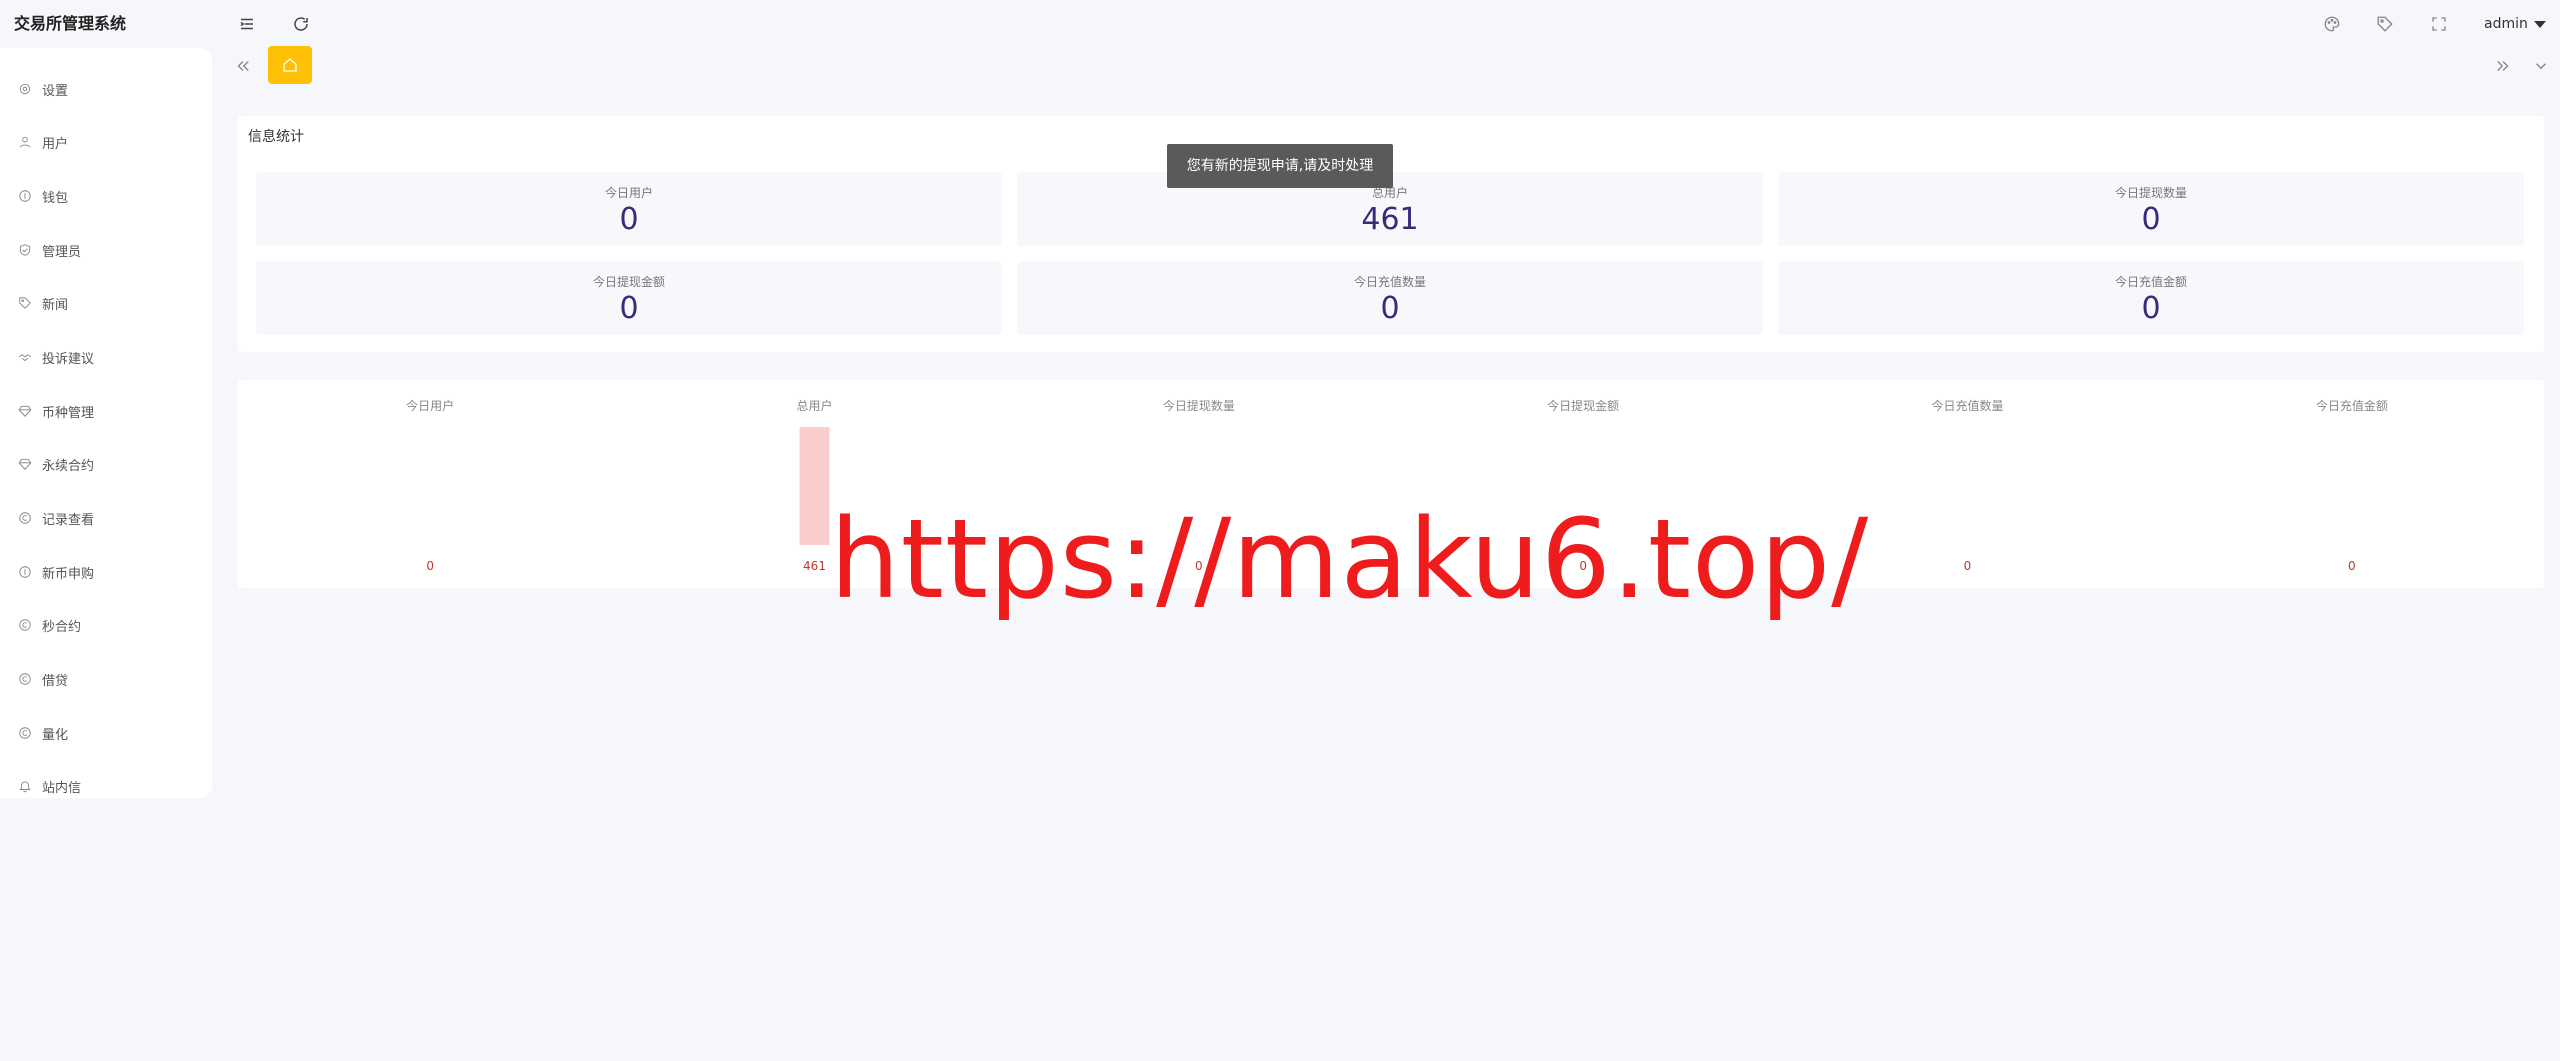 This screenshot has width=2560, height=1061. Describe the element at coordinates (108, 625) in the screenshot. I see `sidebar-item-seconds-contract: 秒合约` at that location.